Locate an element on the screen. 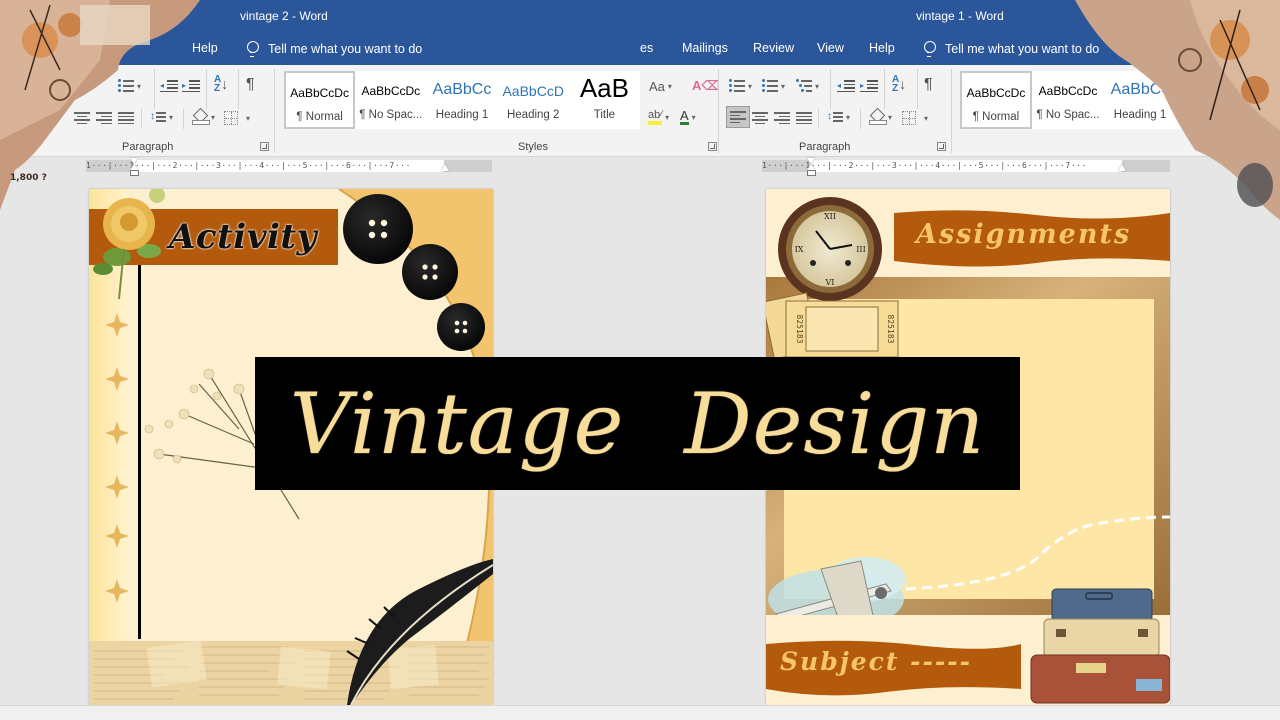 The width and height of the screenshot is (1280, 720). text-highlight-button: ab⁄ ▾ is located at coordinates (658, 117).